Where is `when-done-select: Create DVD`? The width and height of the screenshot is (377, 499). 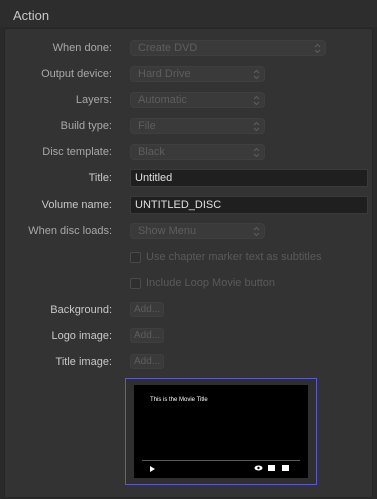
when-done-select: Create DVD is located at coordinates (228, 48).